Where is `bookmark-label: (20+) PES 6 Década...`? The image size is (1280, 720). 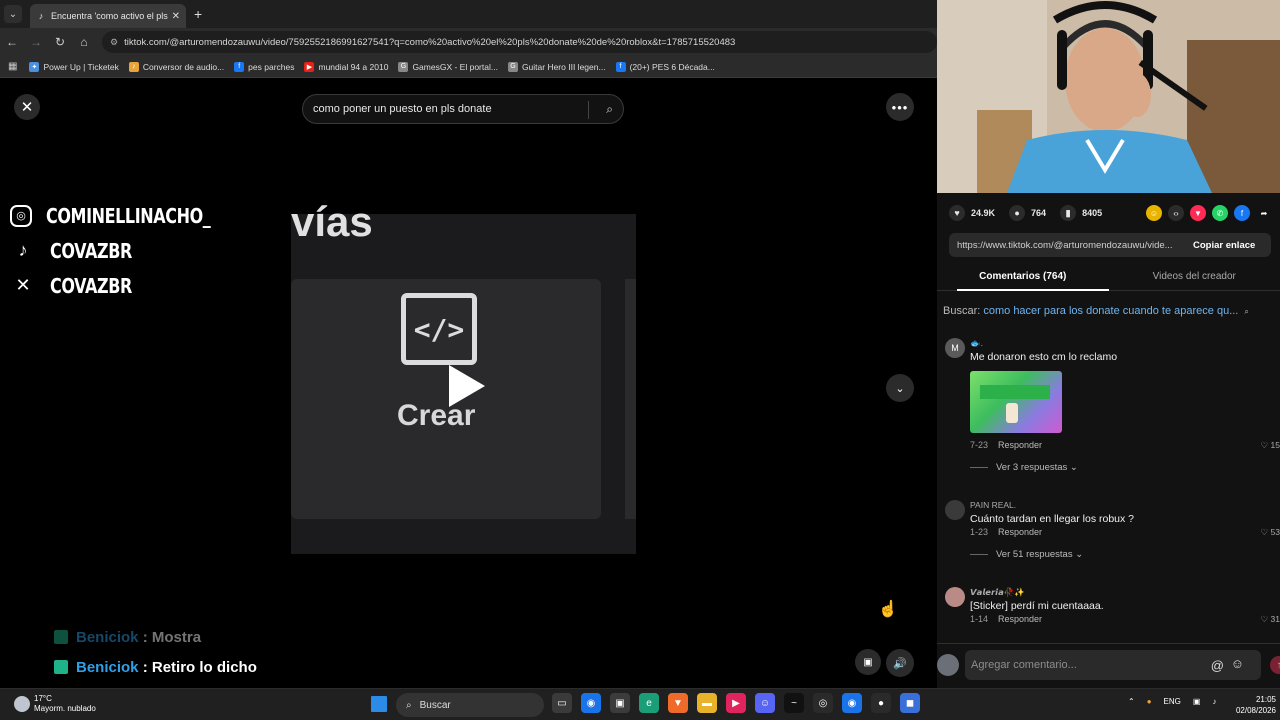 bookmark-label: (20+) PES 6 Década... is located at coordinates (672, 66).